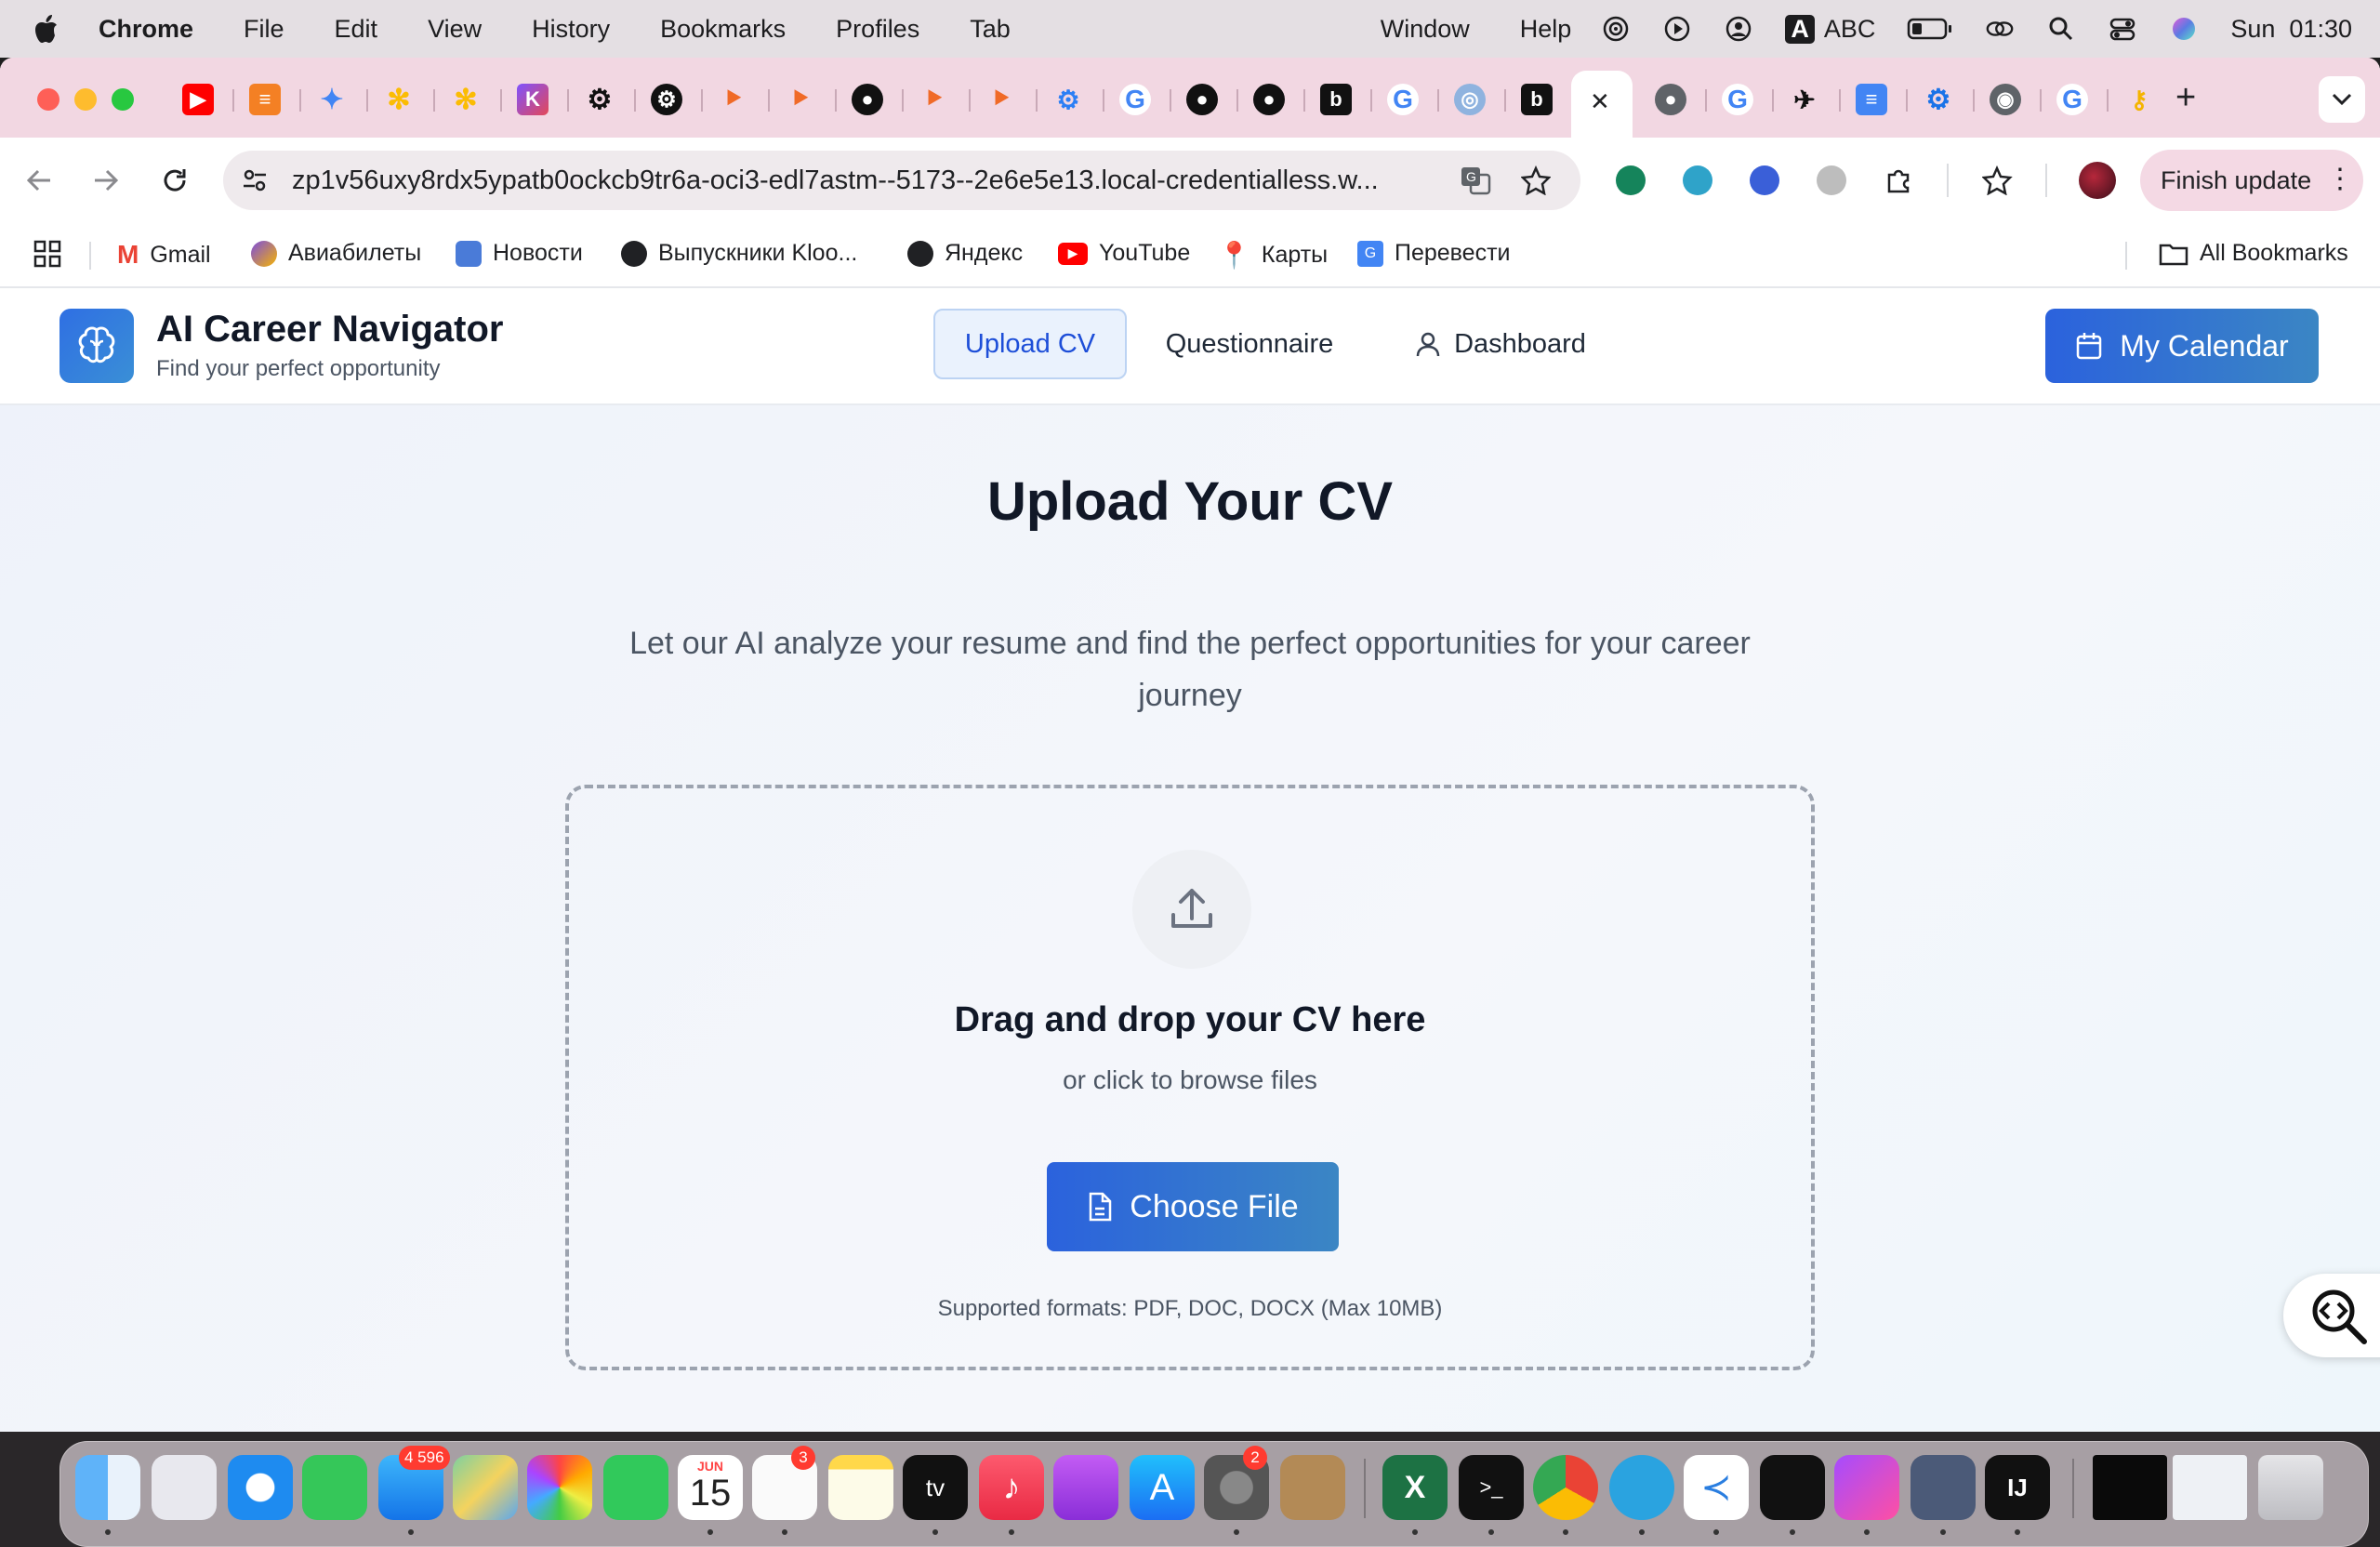  I want to click on tab-un-icon: ◎, so click(1470, 99).